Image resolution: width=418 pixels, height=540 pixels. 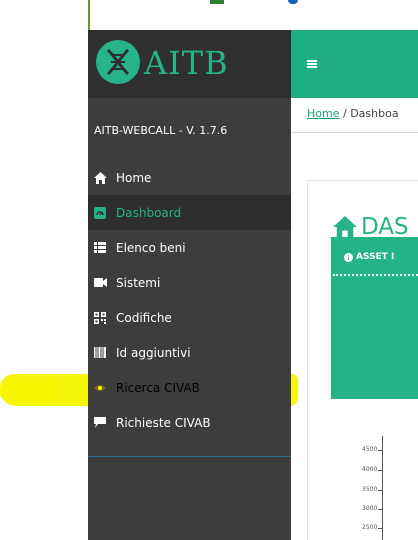 I want to click on highlighter-mark, so click(x=30, y=391).